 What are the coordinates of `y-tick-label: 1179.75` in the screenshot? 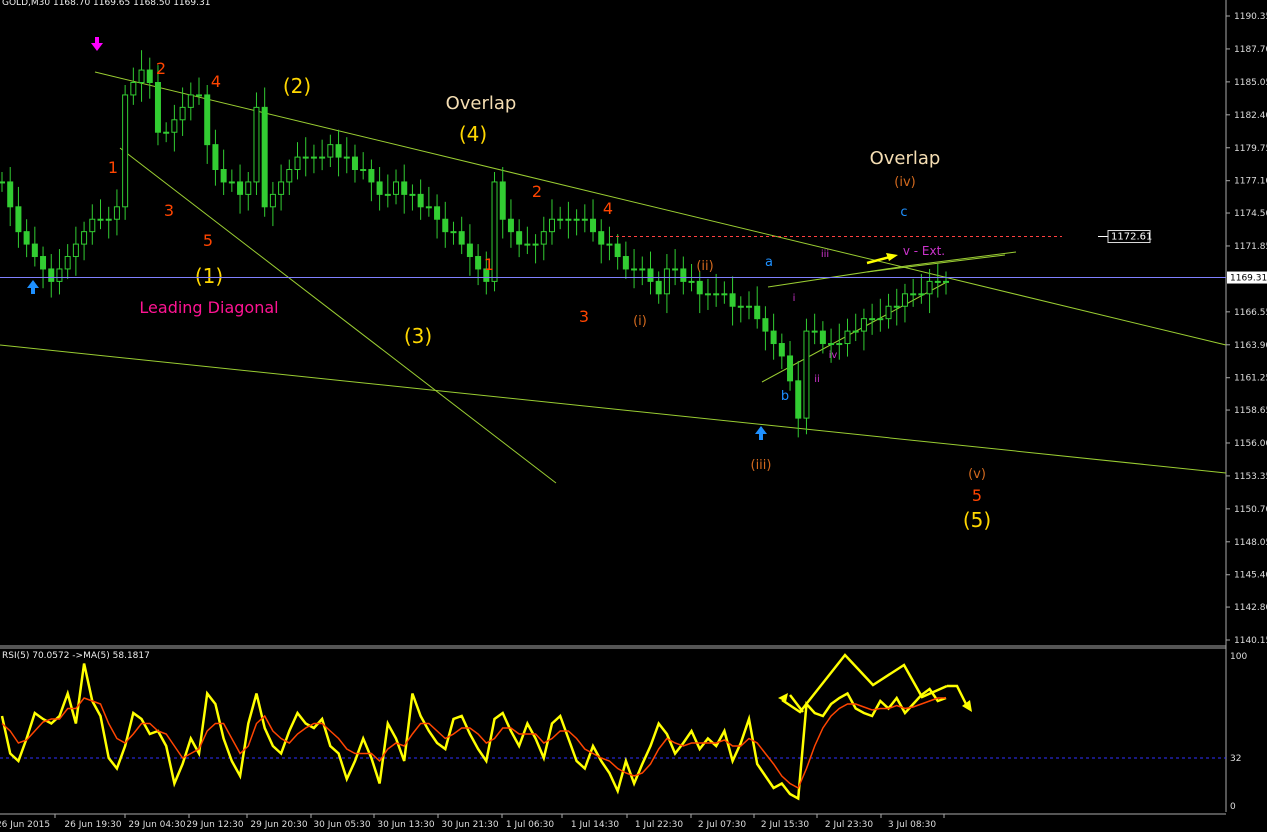 It's located at (1250, 149).